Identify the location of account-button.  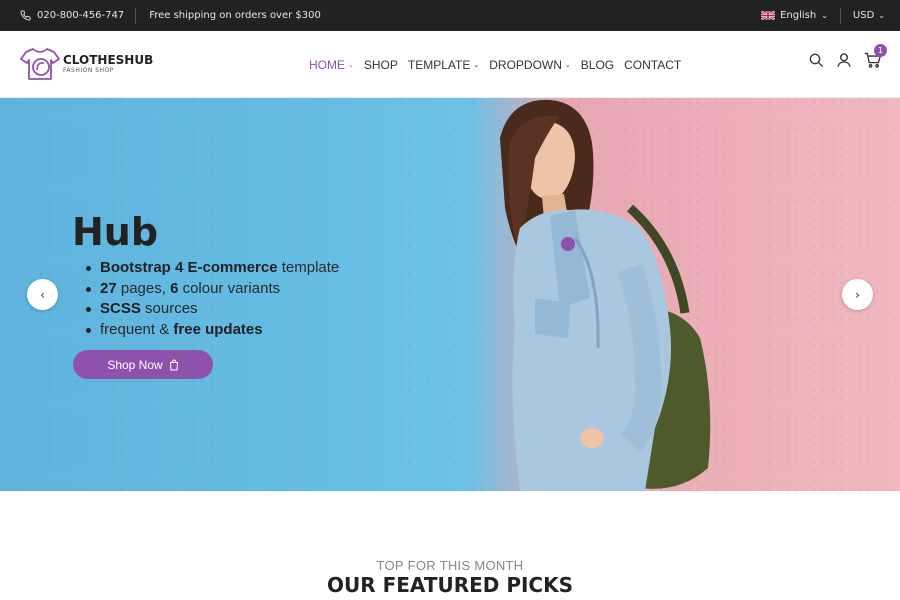
(844, 60).